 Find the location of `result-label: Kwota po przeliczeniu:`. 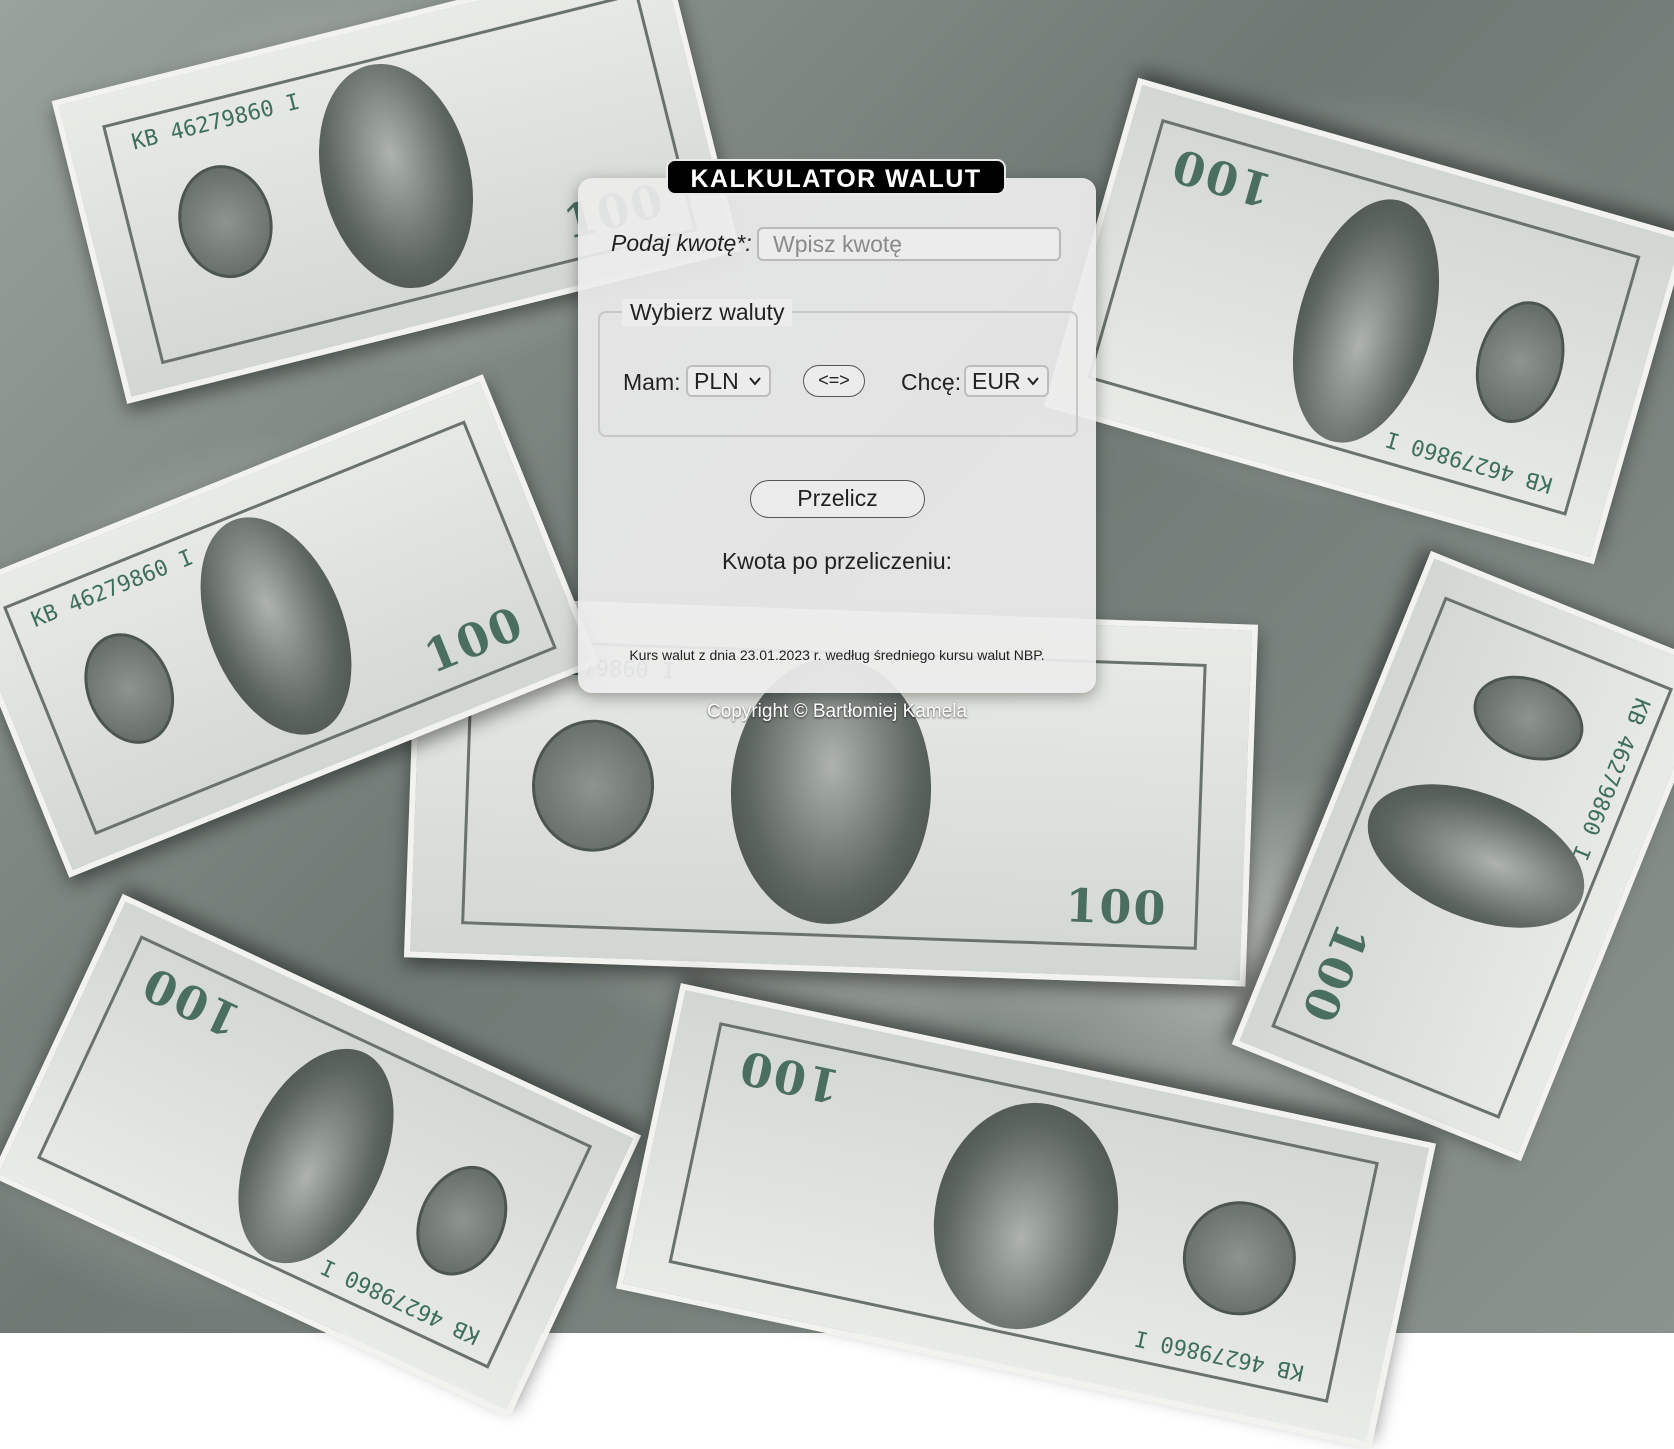

result-label: Kwota po przeliczeniu: is located at coordinates (837, 561).